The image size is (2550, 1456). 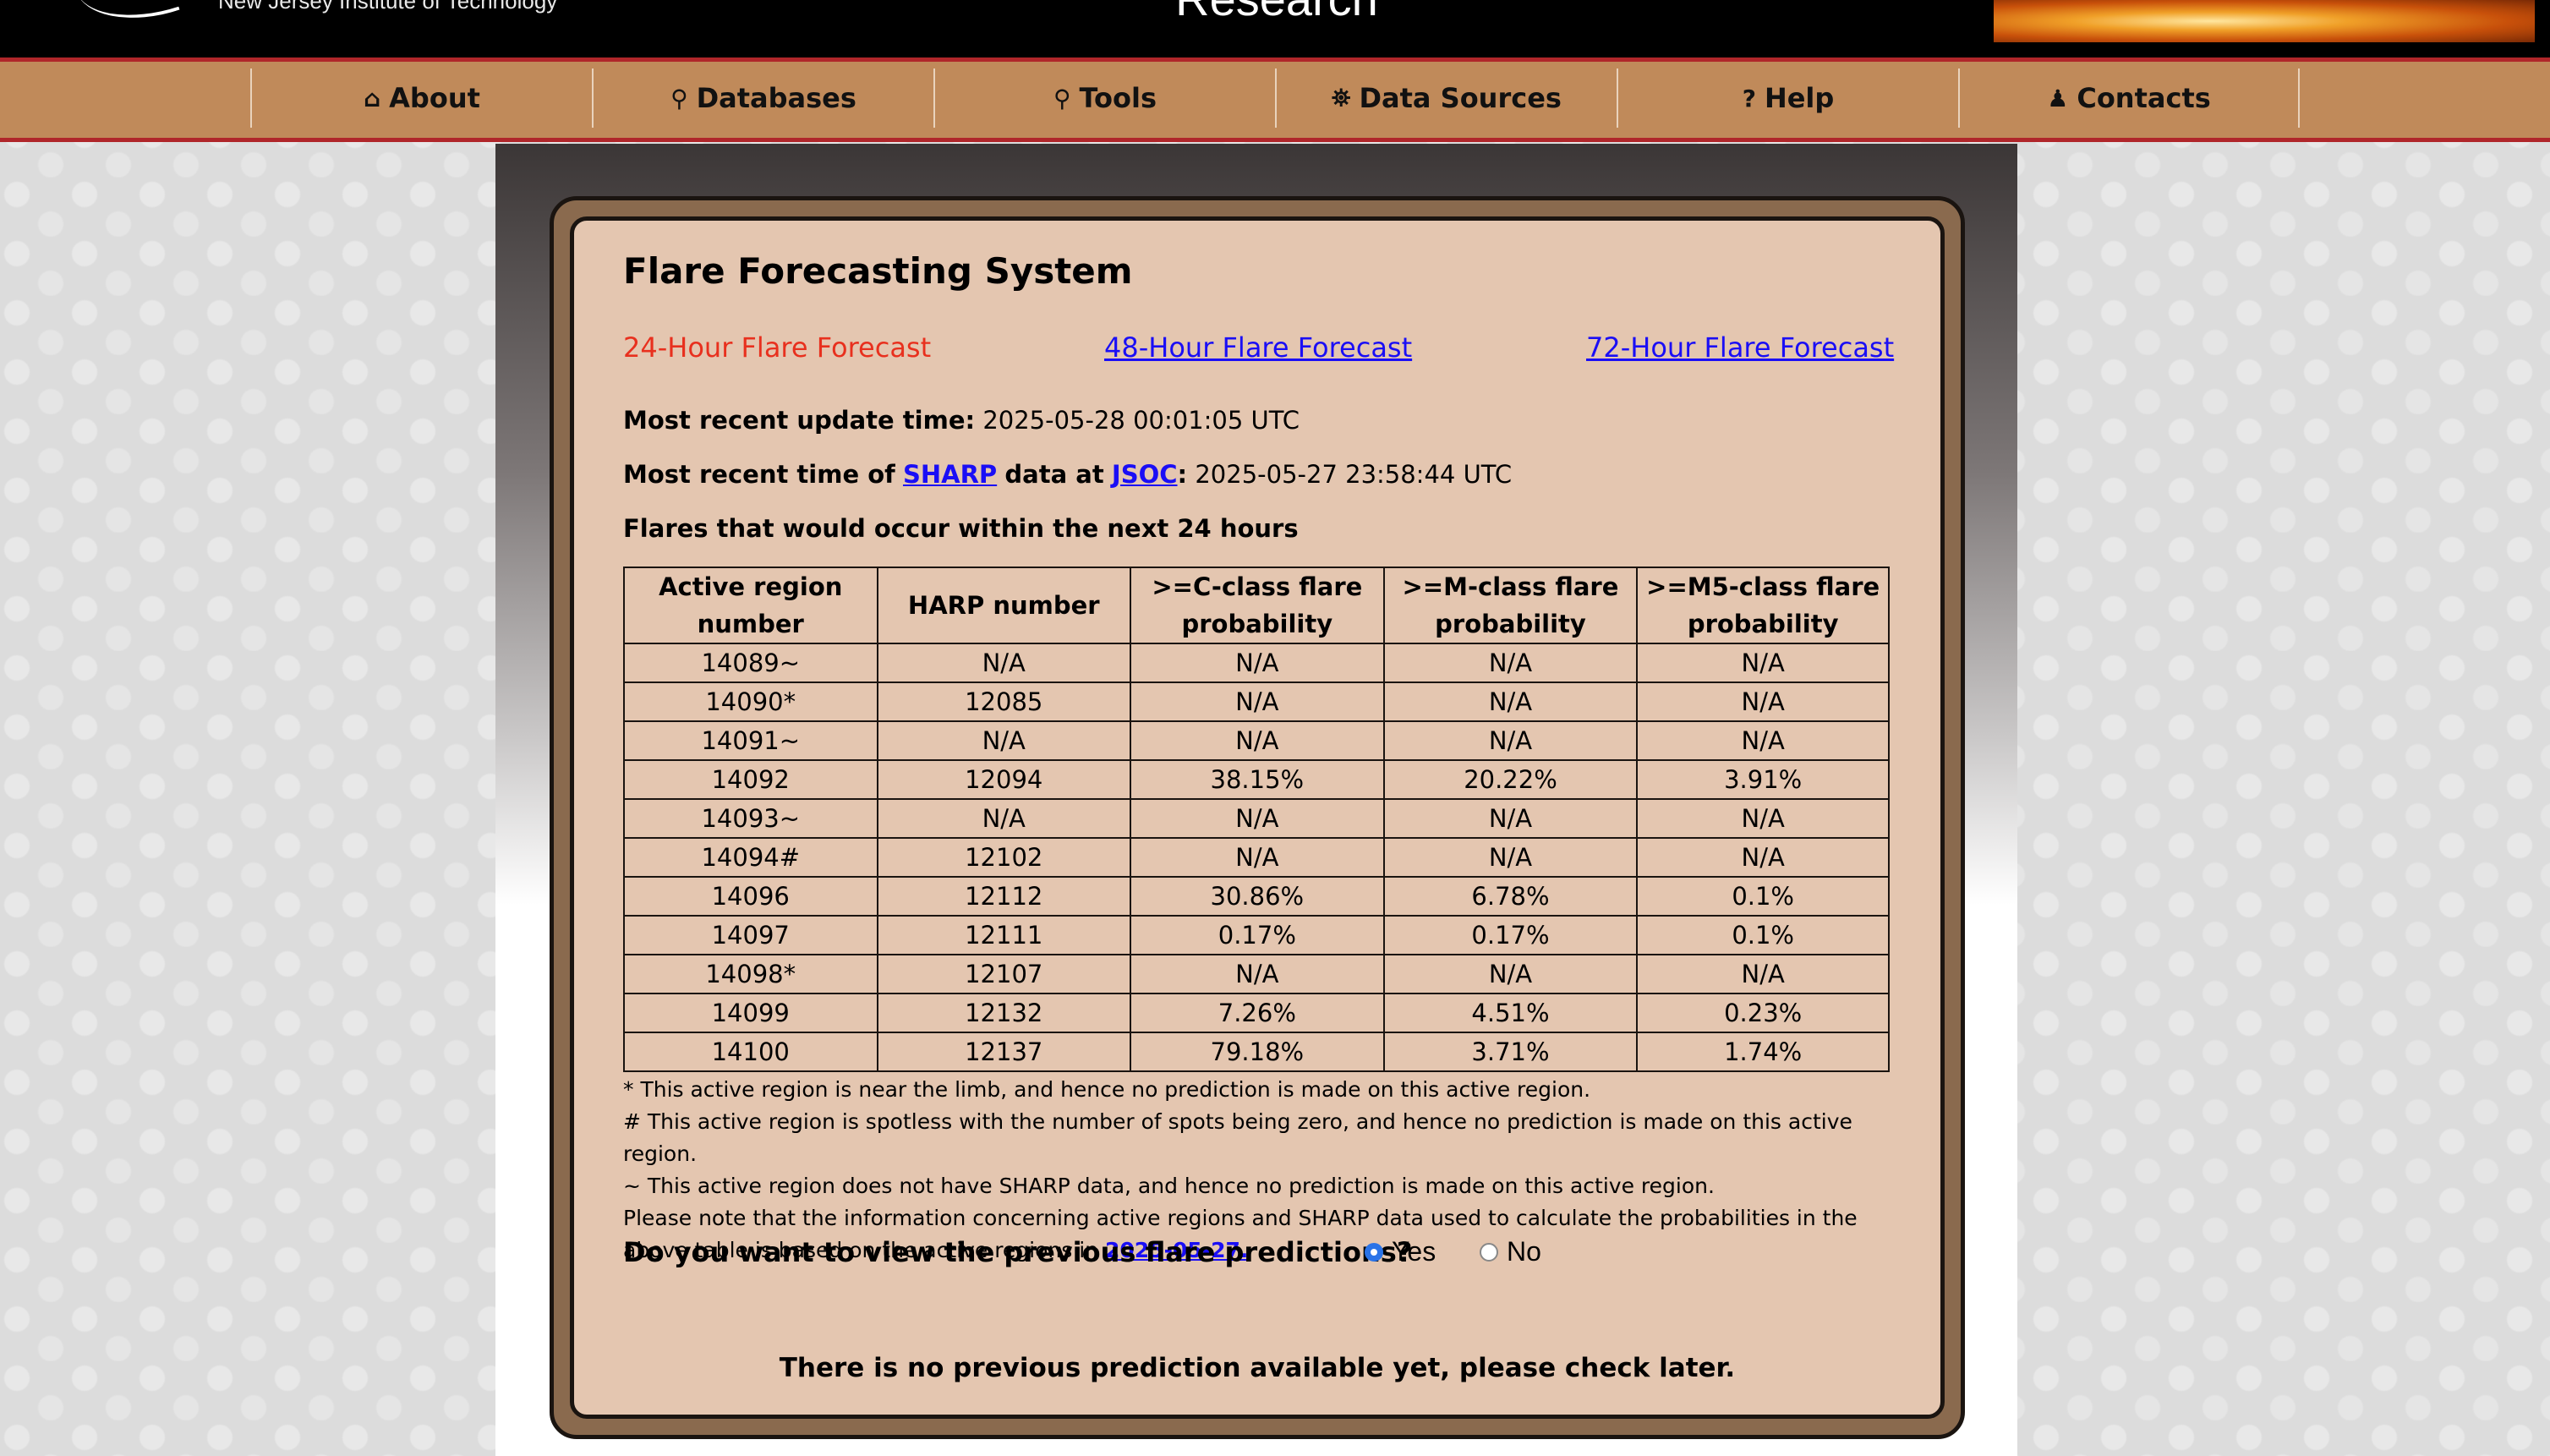 What do you see at coordinates (777, 347) in the screenshot?
I see `tab-24-hour-forecast: 24-Hour Flare Forecast` at bounding box center [777, 347].